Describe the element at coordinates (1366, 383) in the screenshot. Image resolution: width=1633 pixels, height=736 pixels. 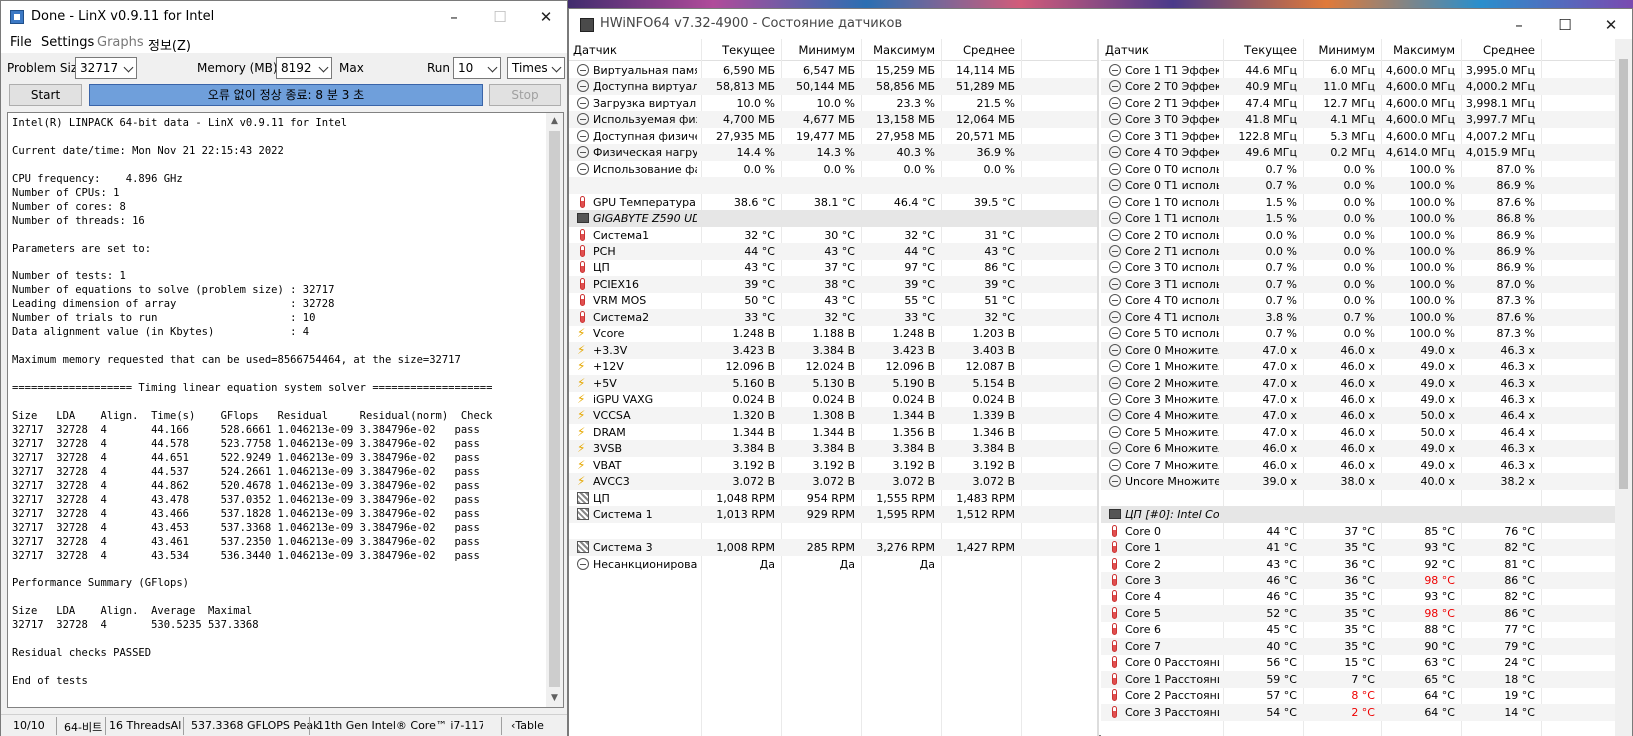
I see `sensor-row: Core 2 Множитель 47.0 x 46.0 x 49.0 x 46.3 x` at that location.